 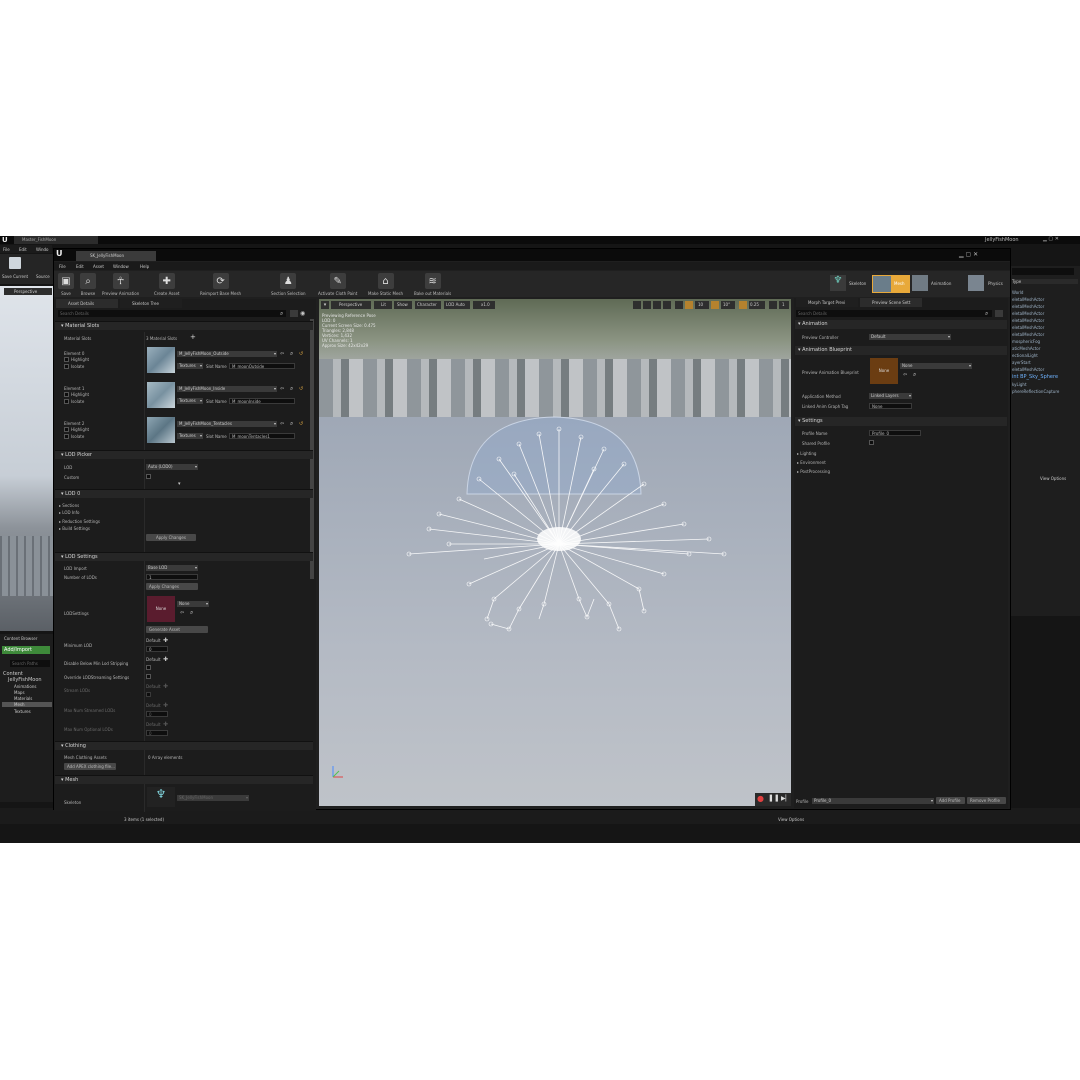 I want to click on environment-group: ▸ Environment, so click(x=811, y=462).